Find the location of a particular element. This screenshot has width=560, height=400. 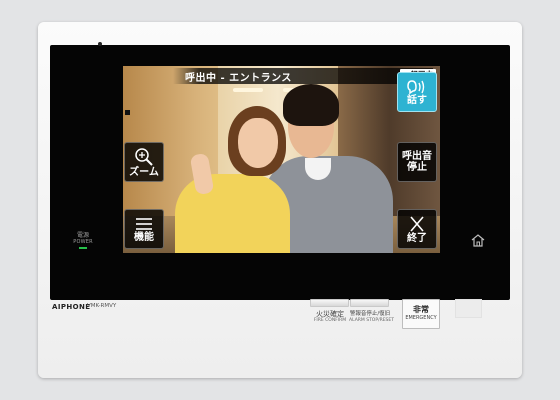

brand-logo: AIPHONE is located at coordinates (71, 307).